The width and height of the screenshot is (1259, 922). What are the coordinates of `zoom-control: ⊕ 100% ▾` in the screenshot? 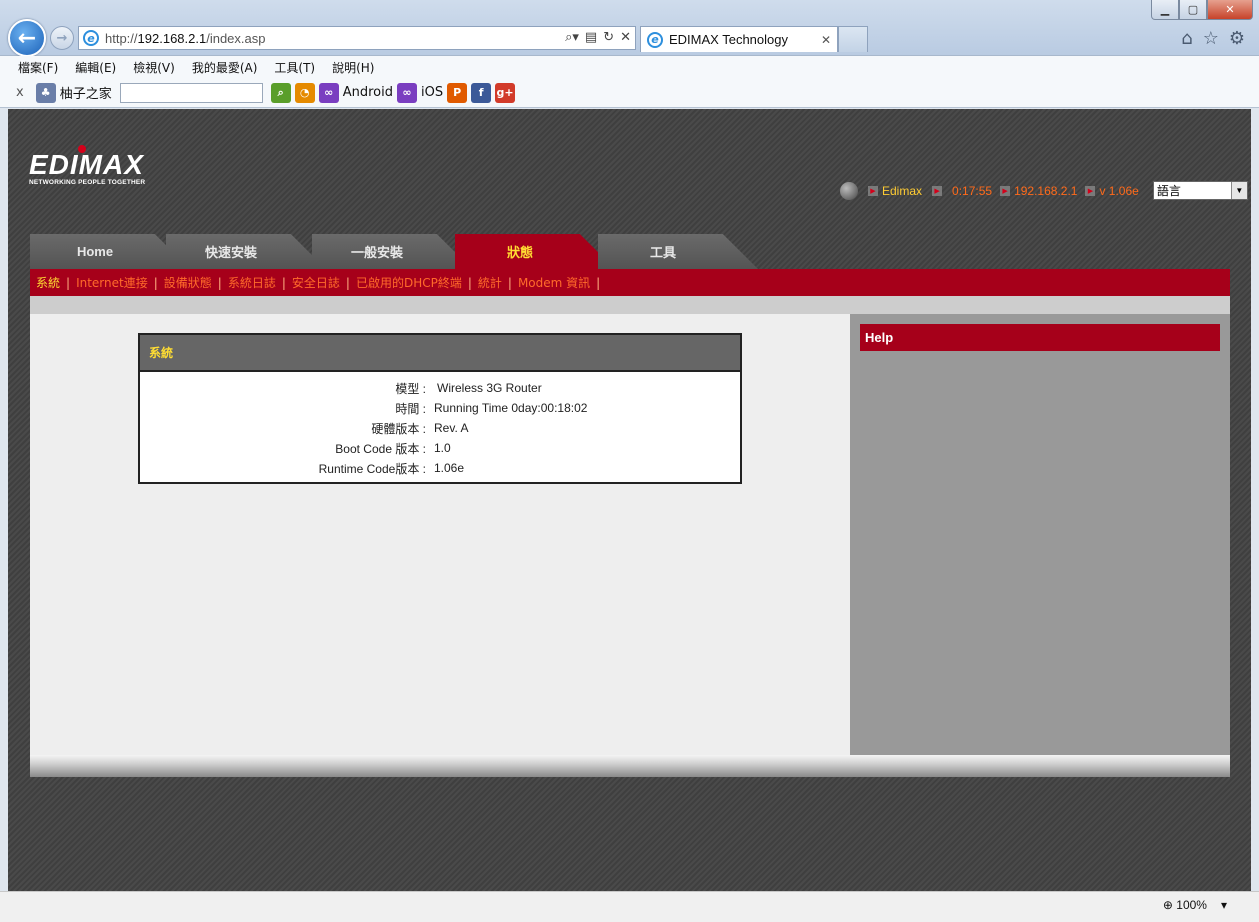 It's located at (1195, 905).